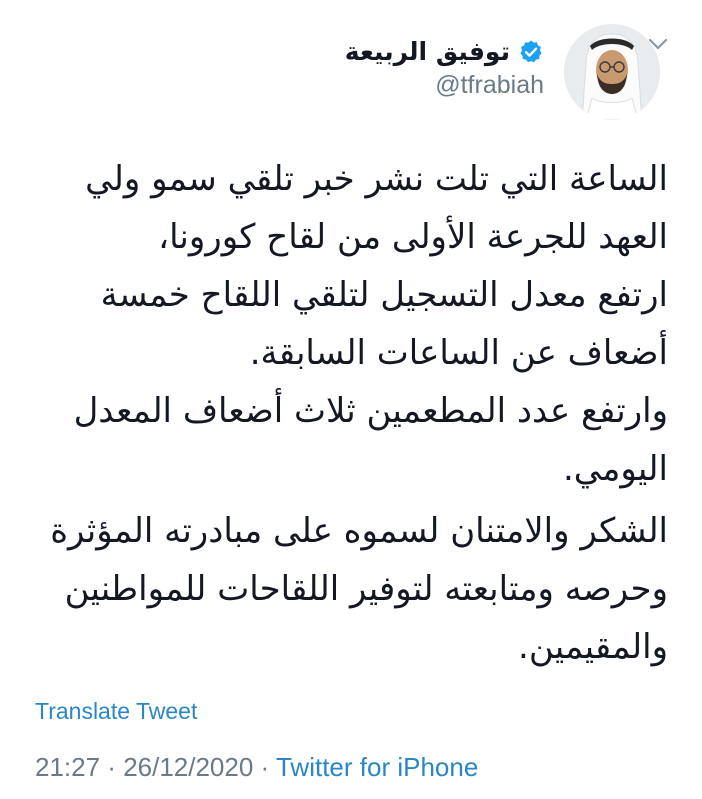 This screenshot has height=799, width=702. Describe the element at coordinates (531, 52) in the screenshot. I see `verified-badge-icon` at that location.